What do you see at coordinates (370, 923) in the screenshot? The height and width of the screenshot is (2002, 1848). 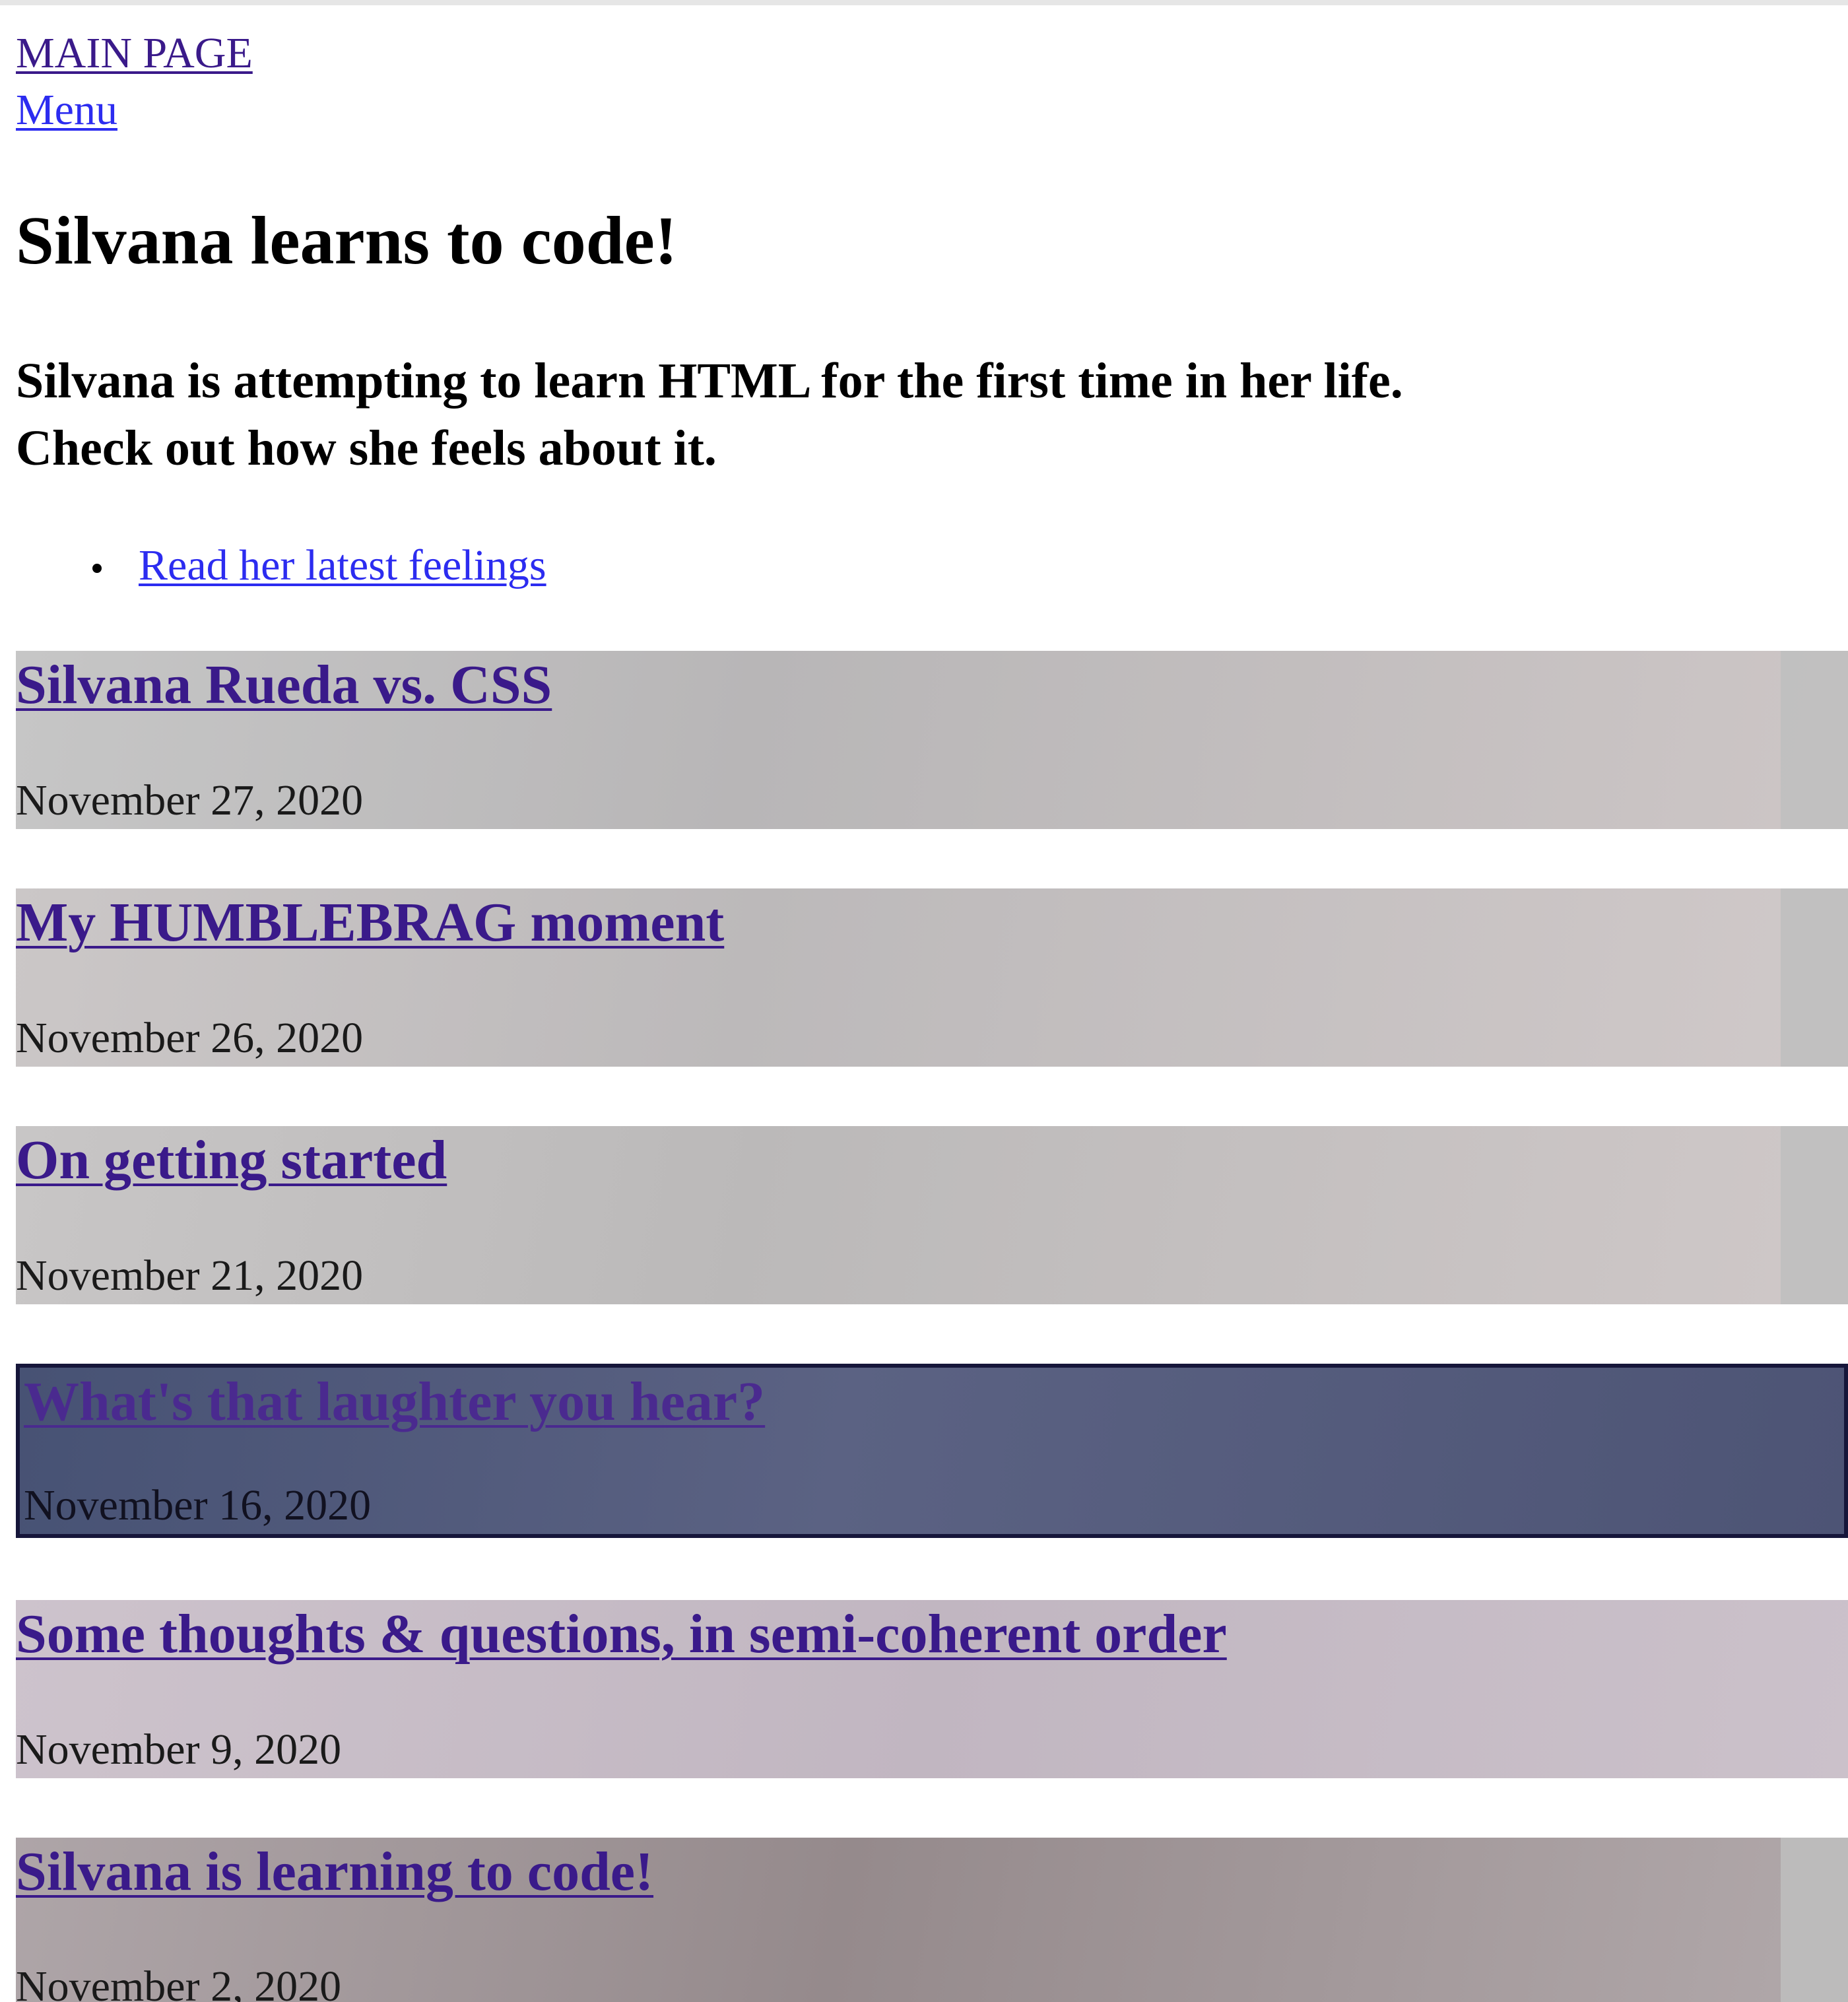 I see `post-title-link: My HUMBLEBRAG moment` at bounding box center [370, 923].